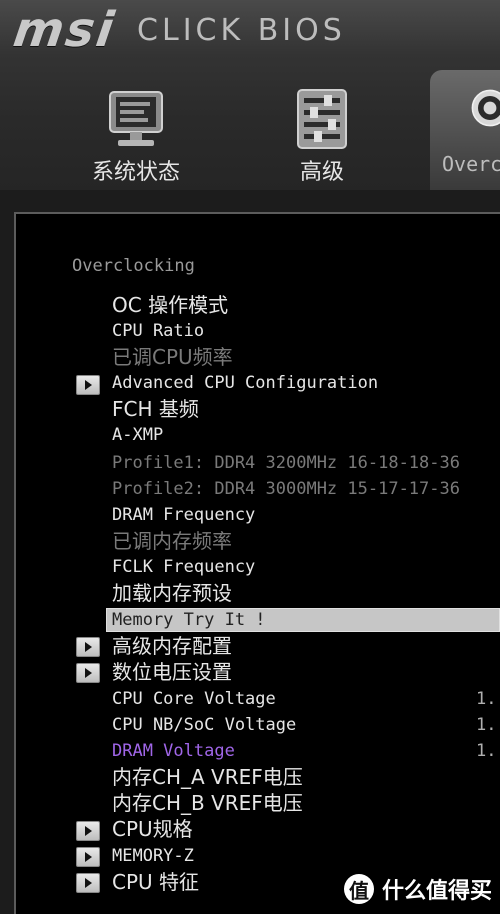 This screenshot has height=914, width=500. I want to click on dram-voltage-item: DRAM Voltage, so click(173, 751).